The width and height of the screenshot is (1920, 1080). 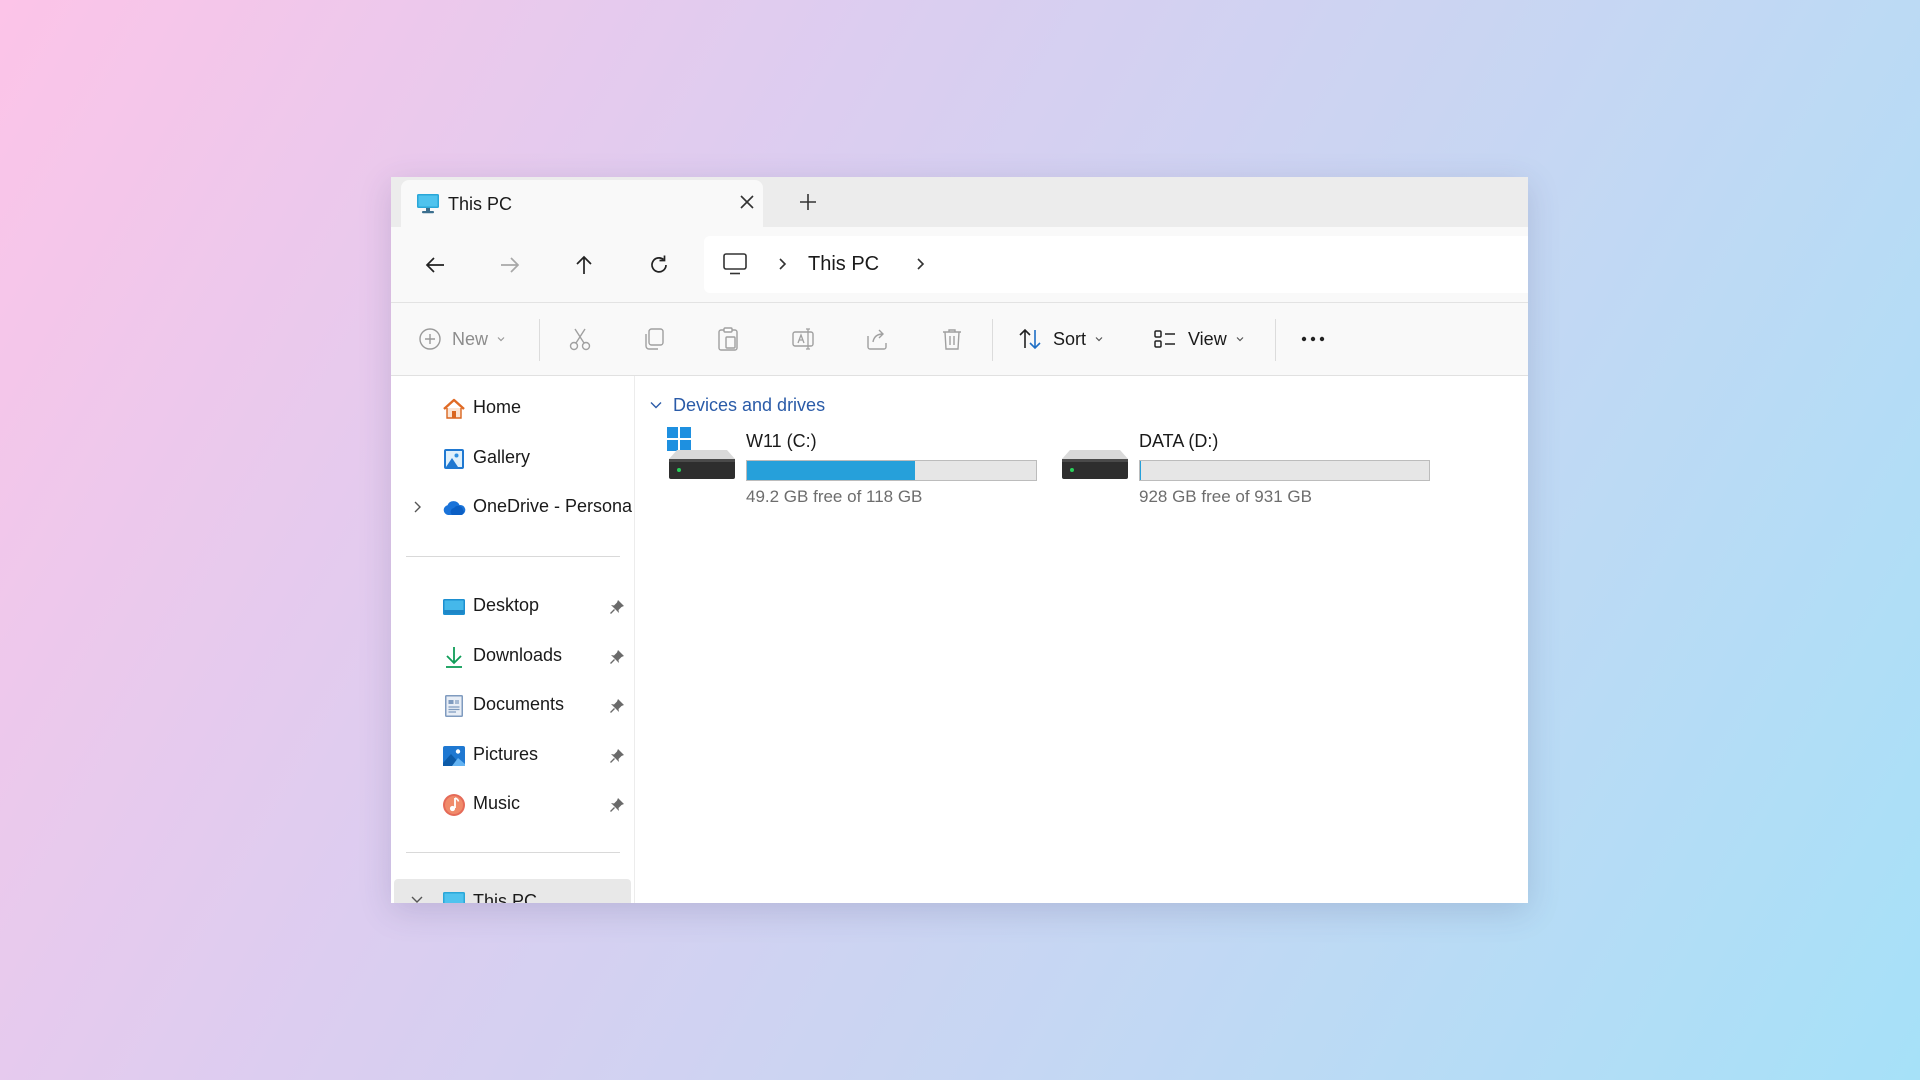 I want to click on sidebar-item-label: This PC, so click(x=505, y=897).